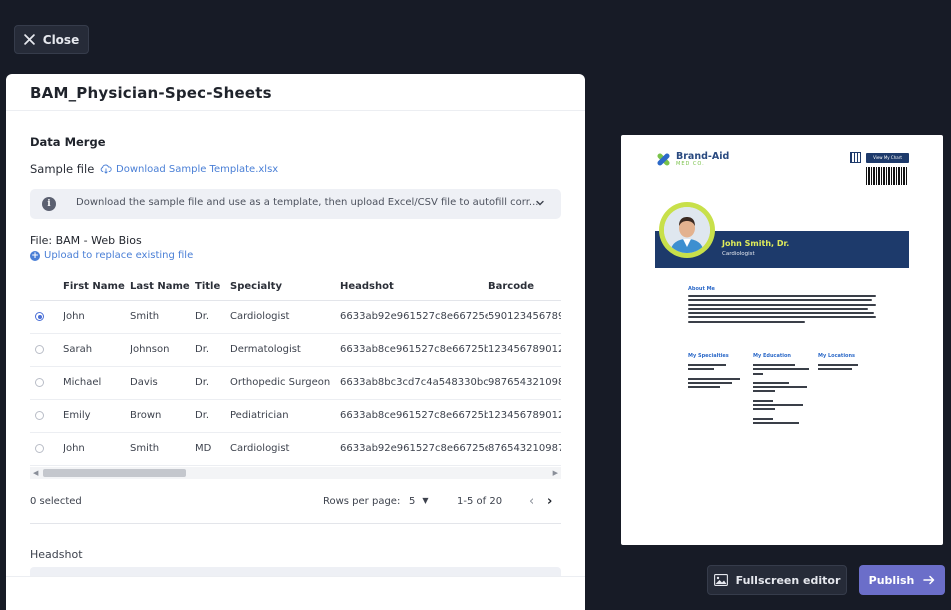 This screenshot has height=610, width=951. I want to click on page-range: 1-5 of 20, so click(480, 501).